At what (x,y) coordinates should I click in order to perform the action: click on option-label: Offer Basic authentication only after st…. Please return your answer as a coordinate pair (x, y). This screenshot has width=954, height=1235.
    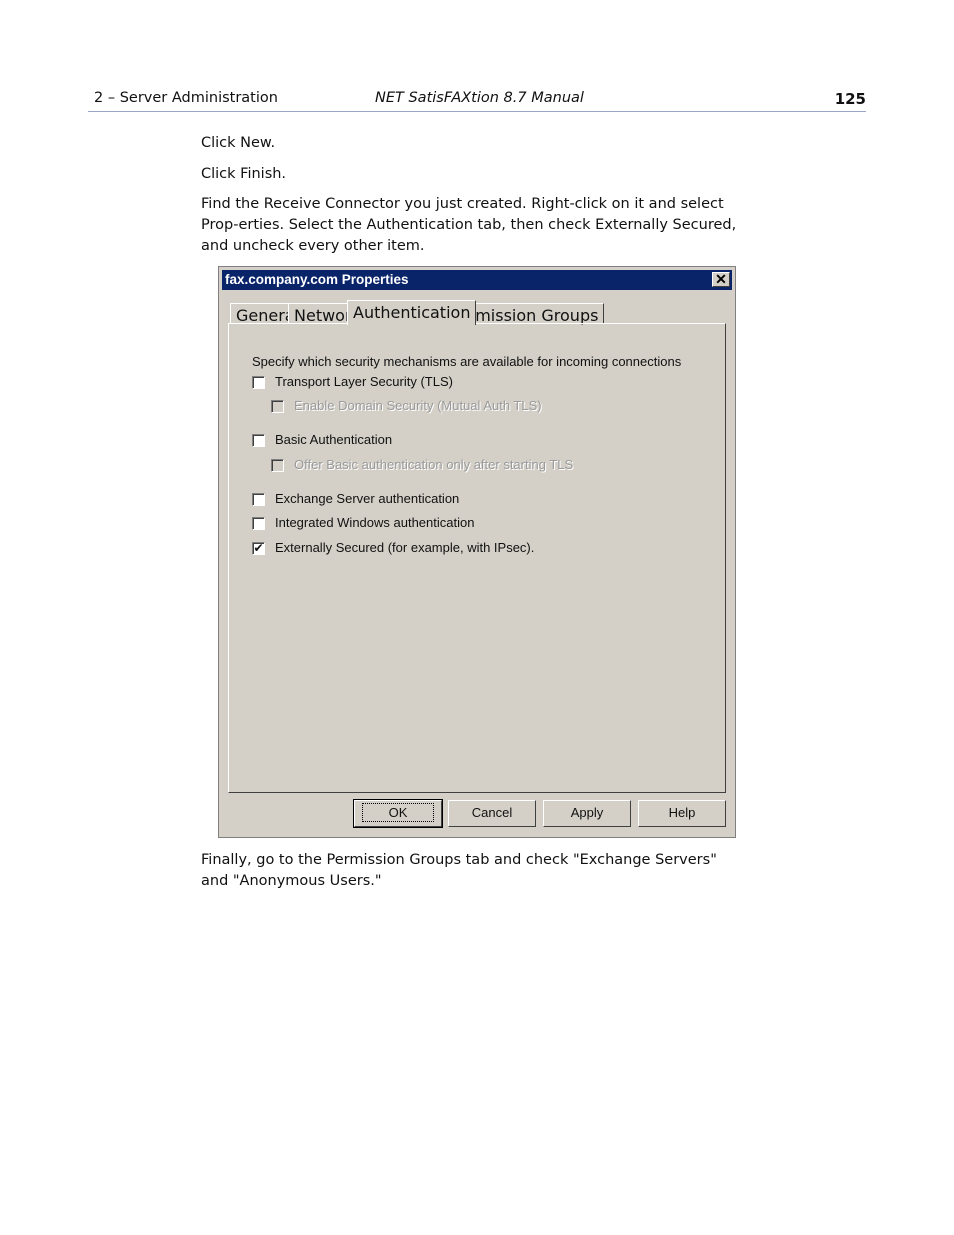
    Looking at the image, I should click on (434, 464).